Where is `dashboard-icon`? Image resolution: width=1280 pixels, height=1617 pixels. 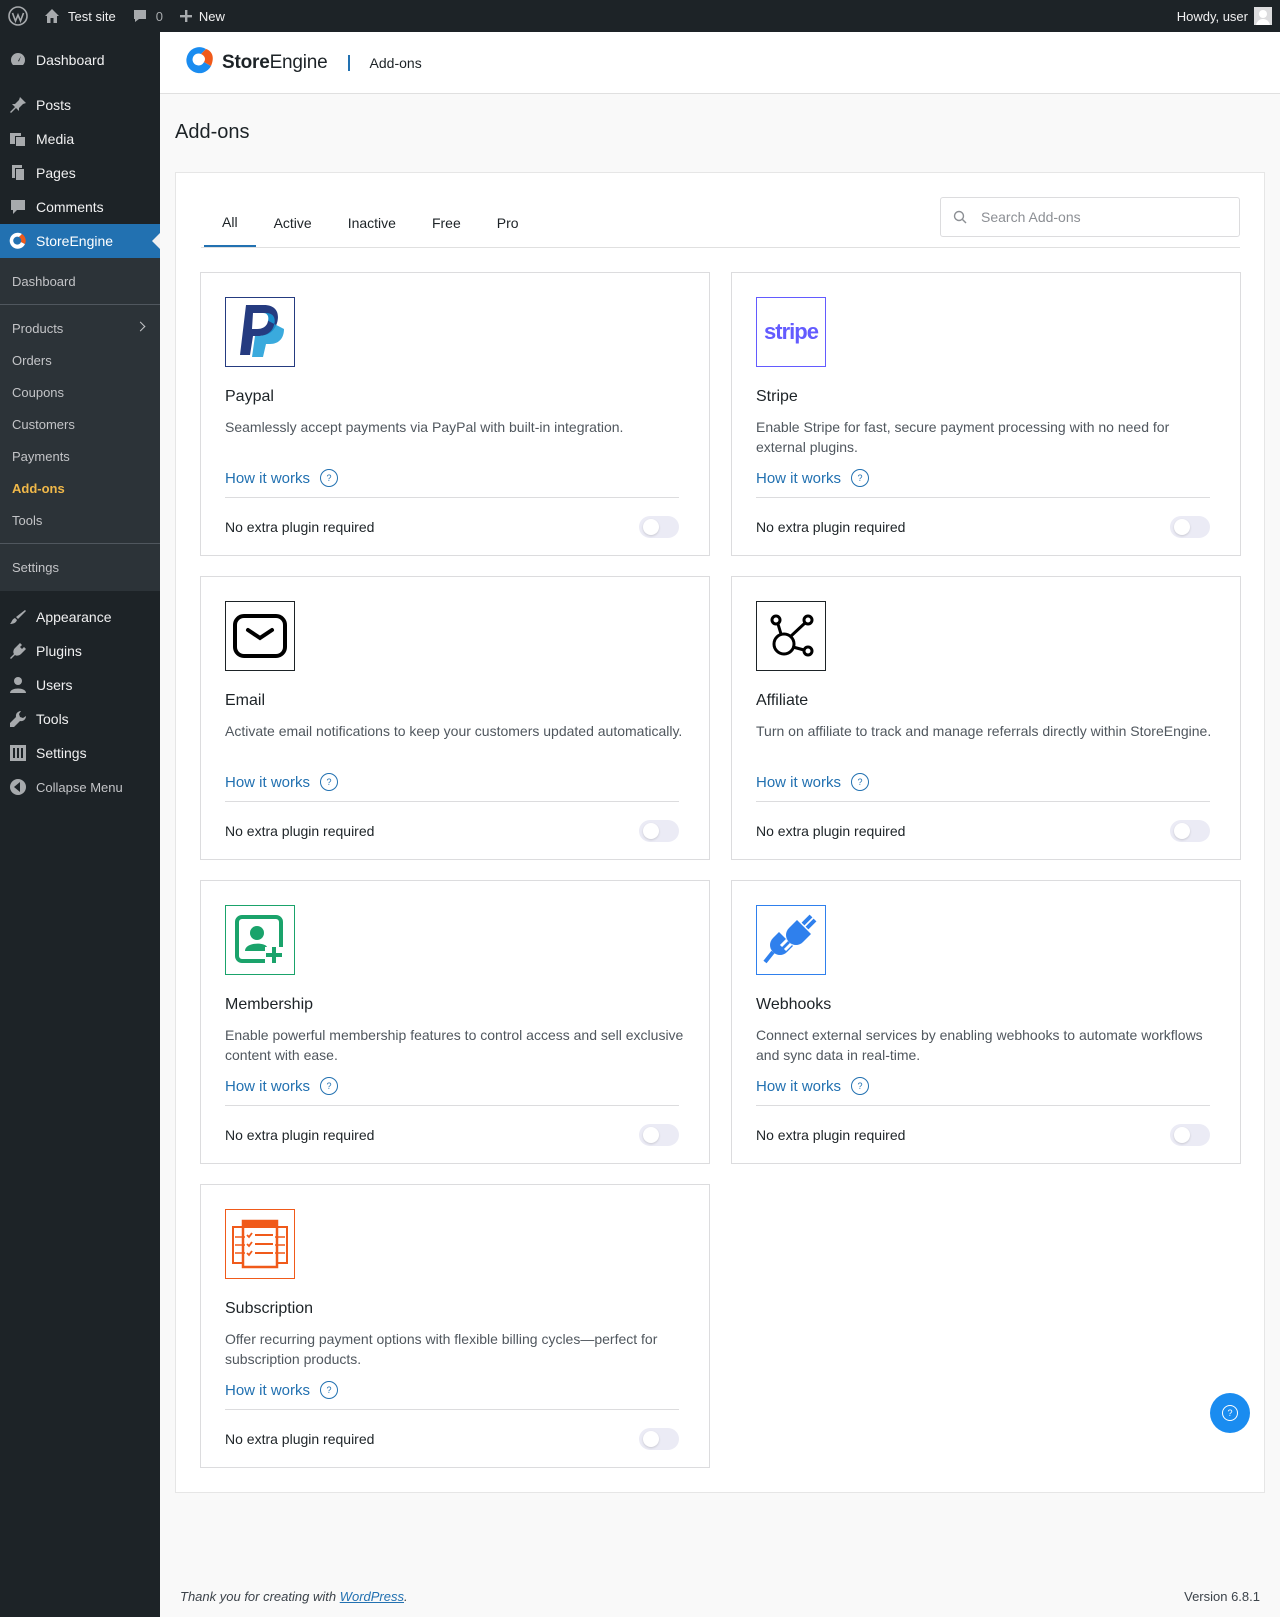
dashboard-icon is located at coordinates (18, 60).